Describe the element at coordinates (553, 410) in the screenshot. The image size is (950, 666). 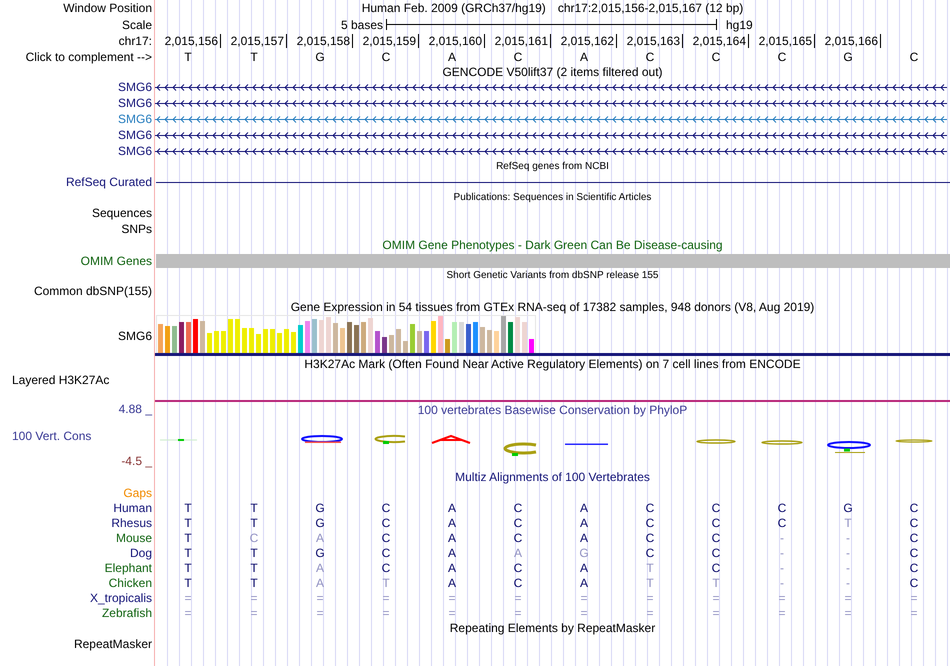
I see `track-title: 100 vertebrates Basewise Conservation by PhyloP` at that location.